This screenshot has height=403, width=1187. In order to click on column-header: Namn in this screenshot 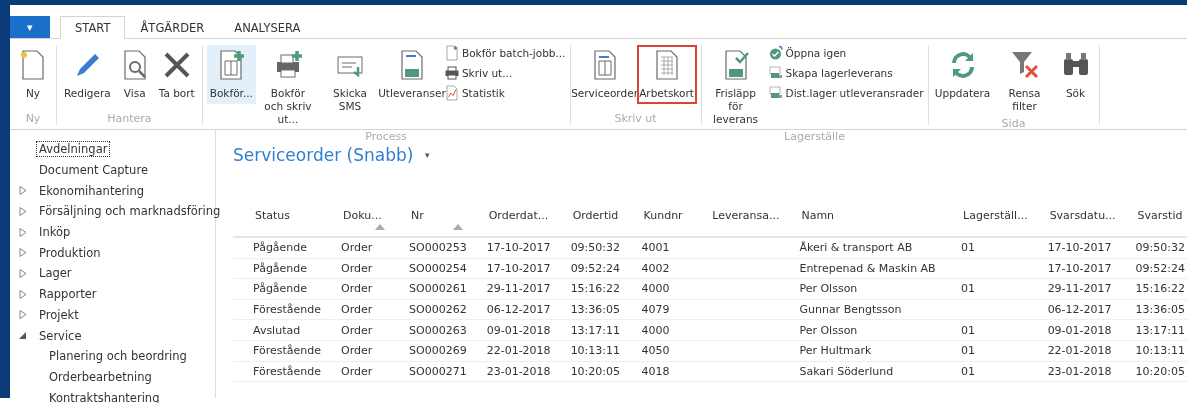, I will do `click(807, 215)`.